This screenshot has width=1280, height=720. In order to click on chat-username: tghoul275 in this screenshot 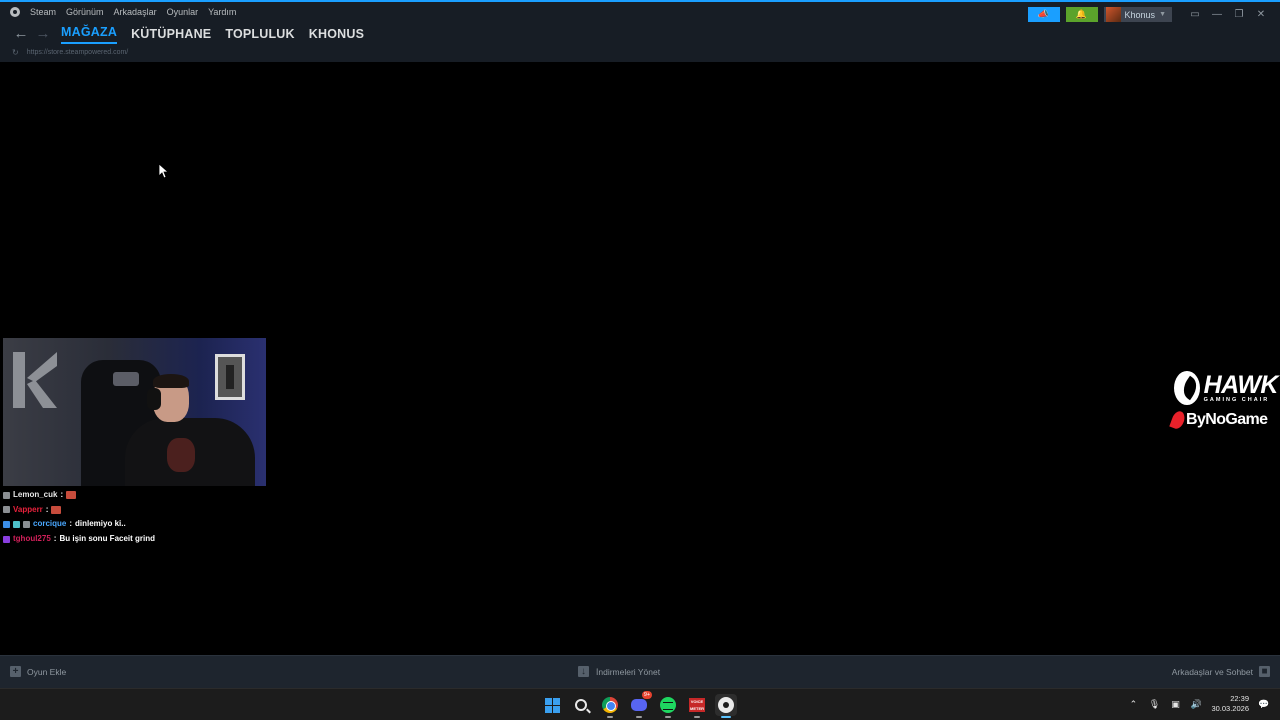, I will do `click(32, 538)`.